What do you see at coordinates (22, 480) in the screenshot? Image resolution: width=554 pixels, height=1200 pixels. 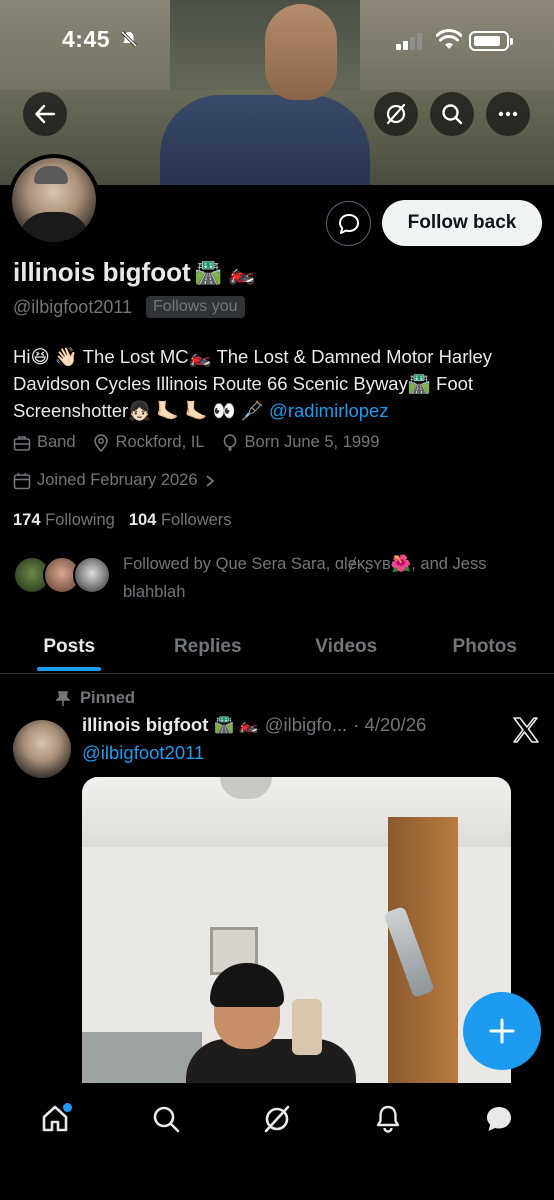 I see `calendar-icon` at bounding box center [22, 480].